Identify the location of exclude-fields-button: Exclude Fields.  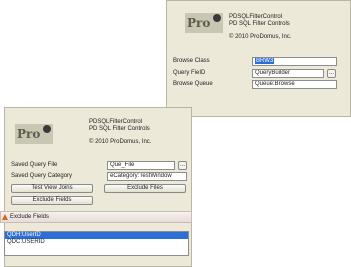
(52, 200).